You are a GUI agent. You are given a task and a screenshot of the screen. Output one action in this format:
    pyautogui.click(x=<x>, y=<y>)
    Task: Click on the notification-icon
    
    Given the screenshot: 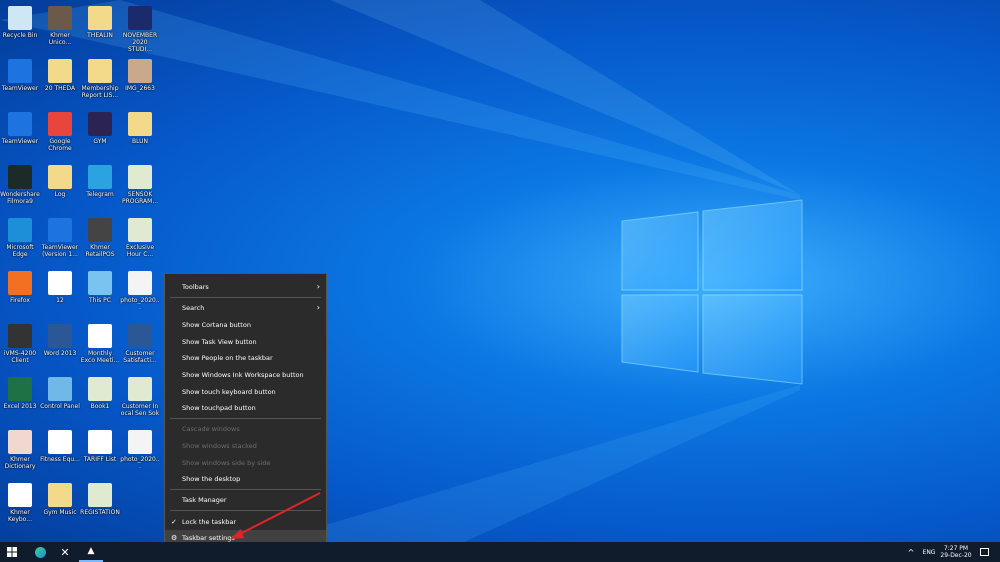 What is the action you would take?
    pyautogui.click(x=984, y=552)
    